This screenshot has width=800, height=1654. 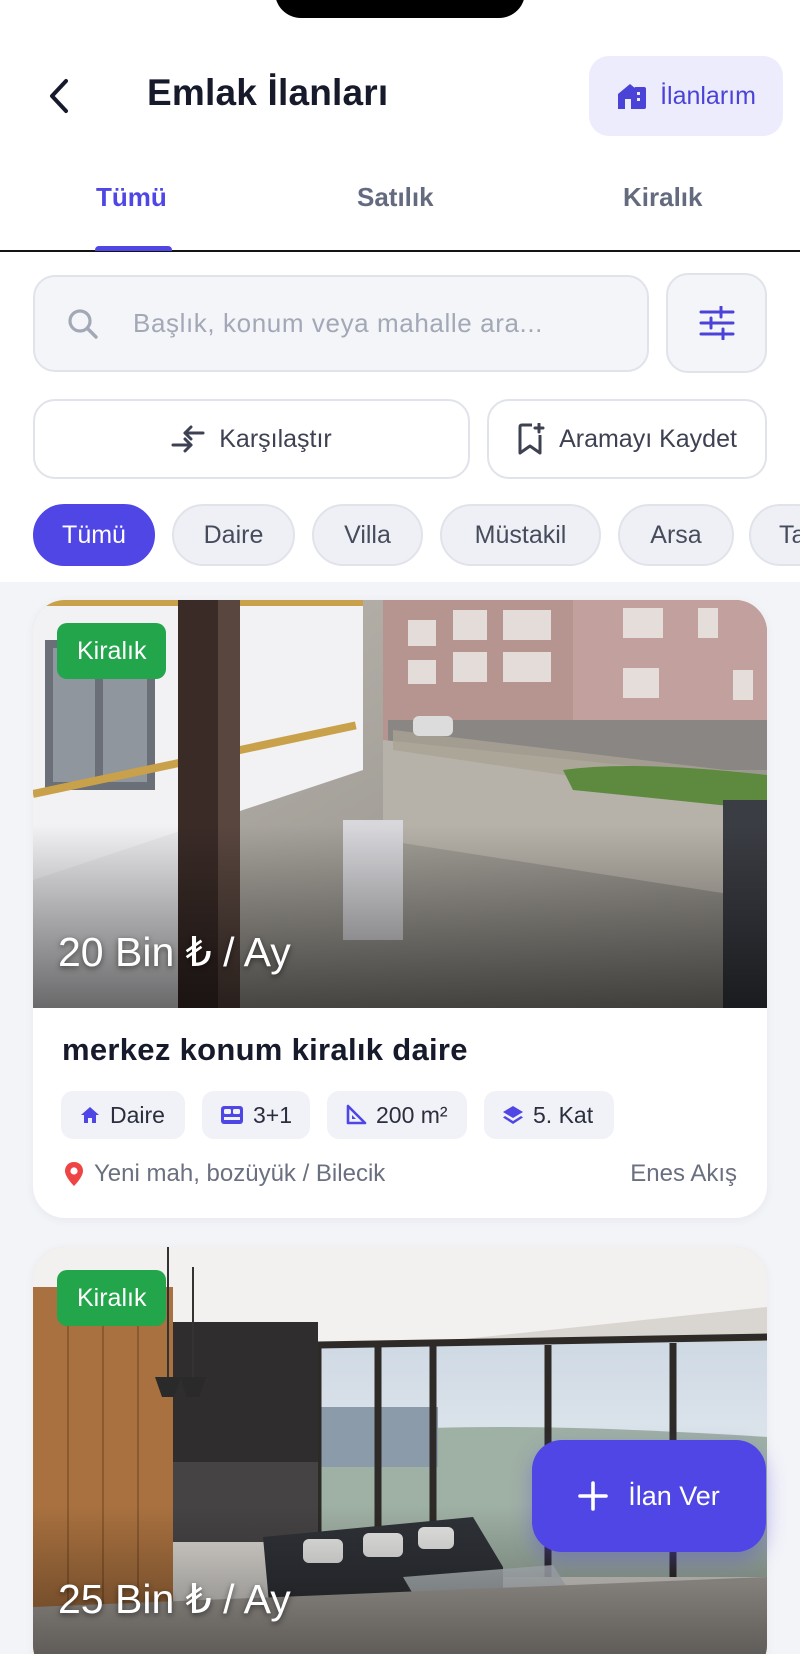 I want to click on chip-detached-house: Müstakil, so click(x=520, y=535).